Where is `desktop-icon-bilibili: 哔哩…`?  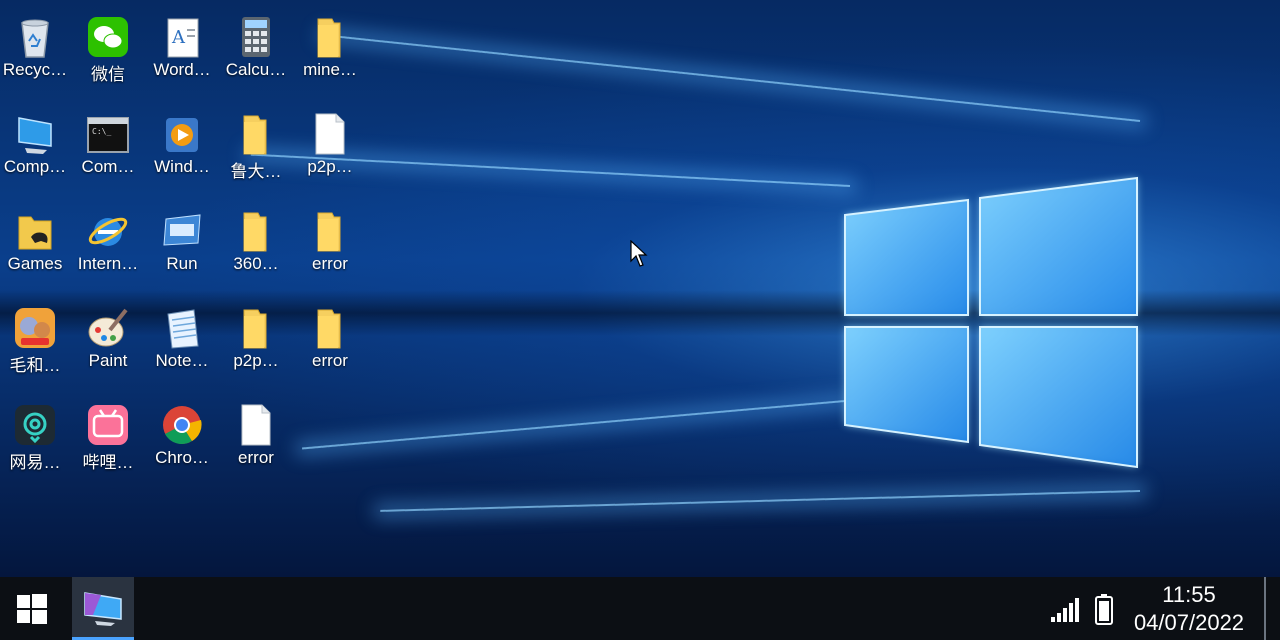
desktop-icon-bilibili: 哔哩… is located at coordinates (108, 439).